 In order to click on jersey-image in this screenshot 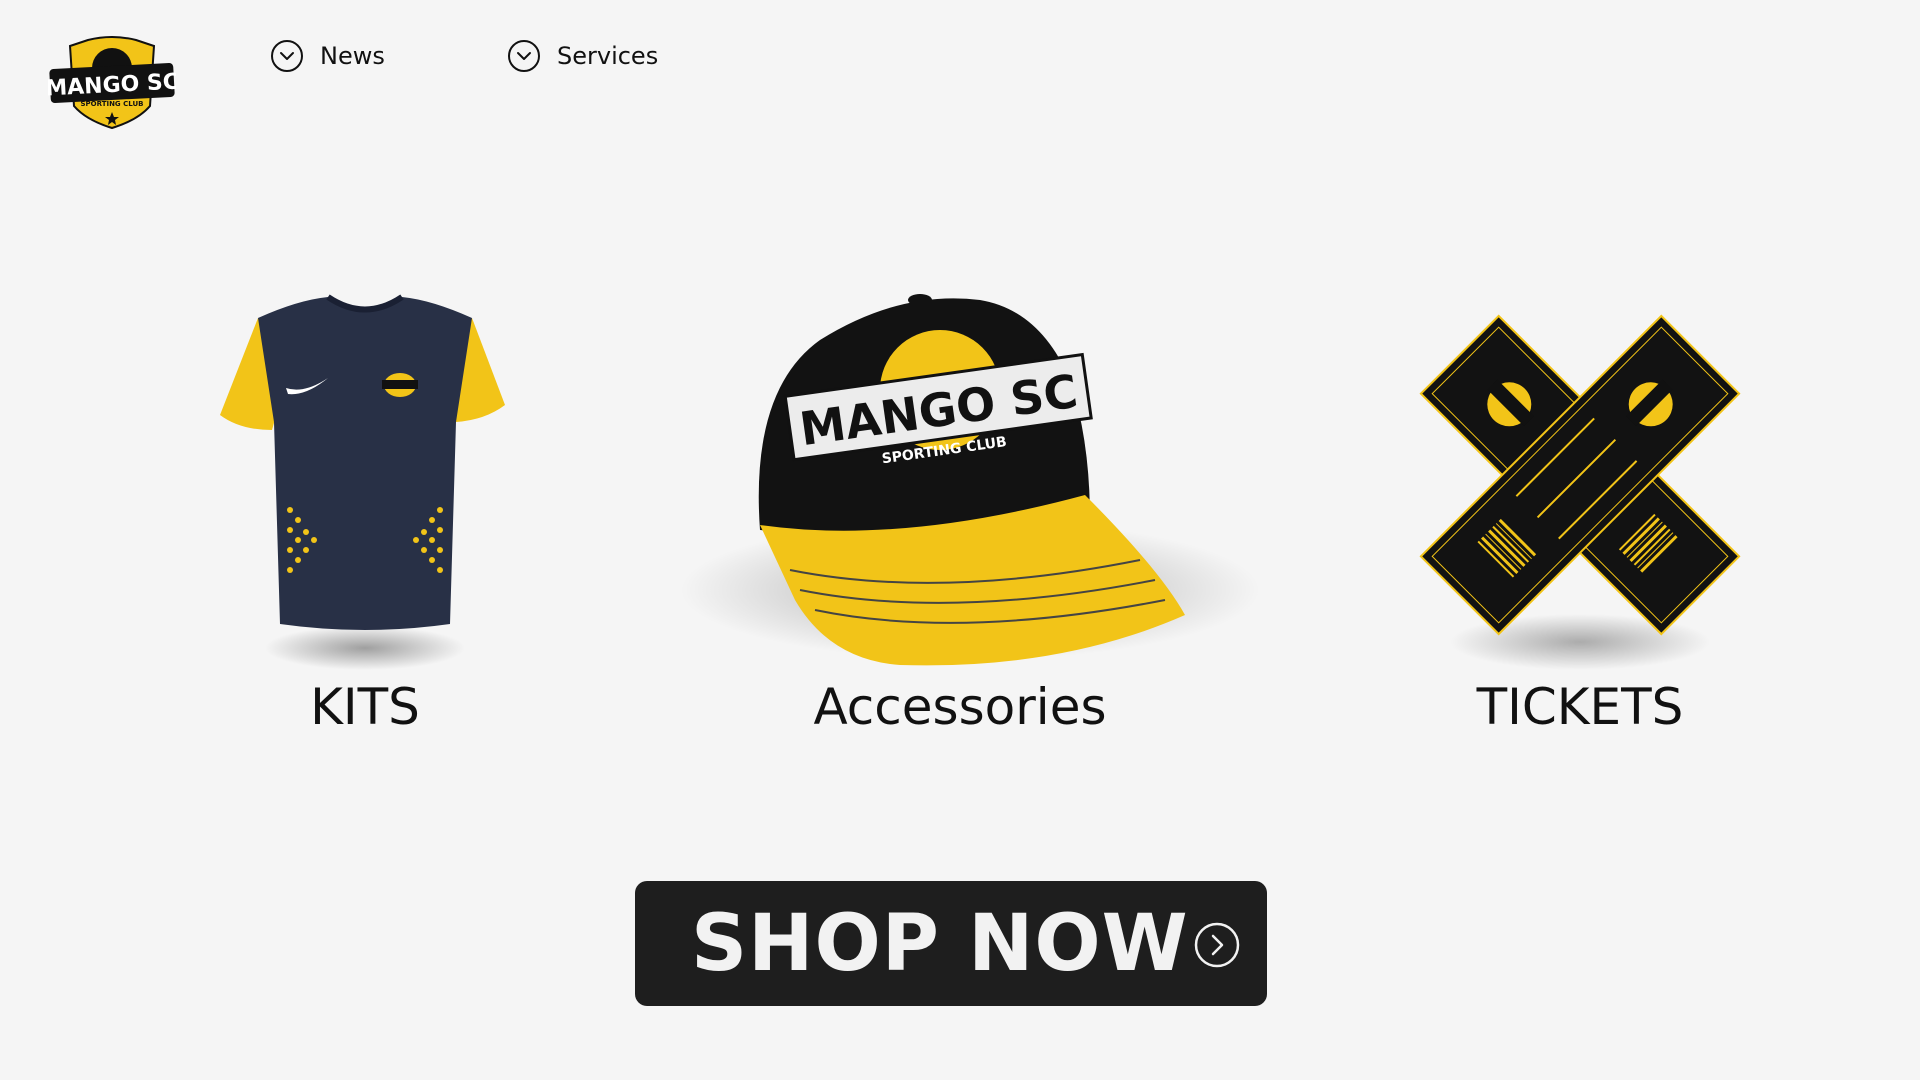, I will do `click(365, 475)`.